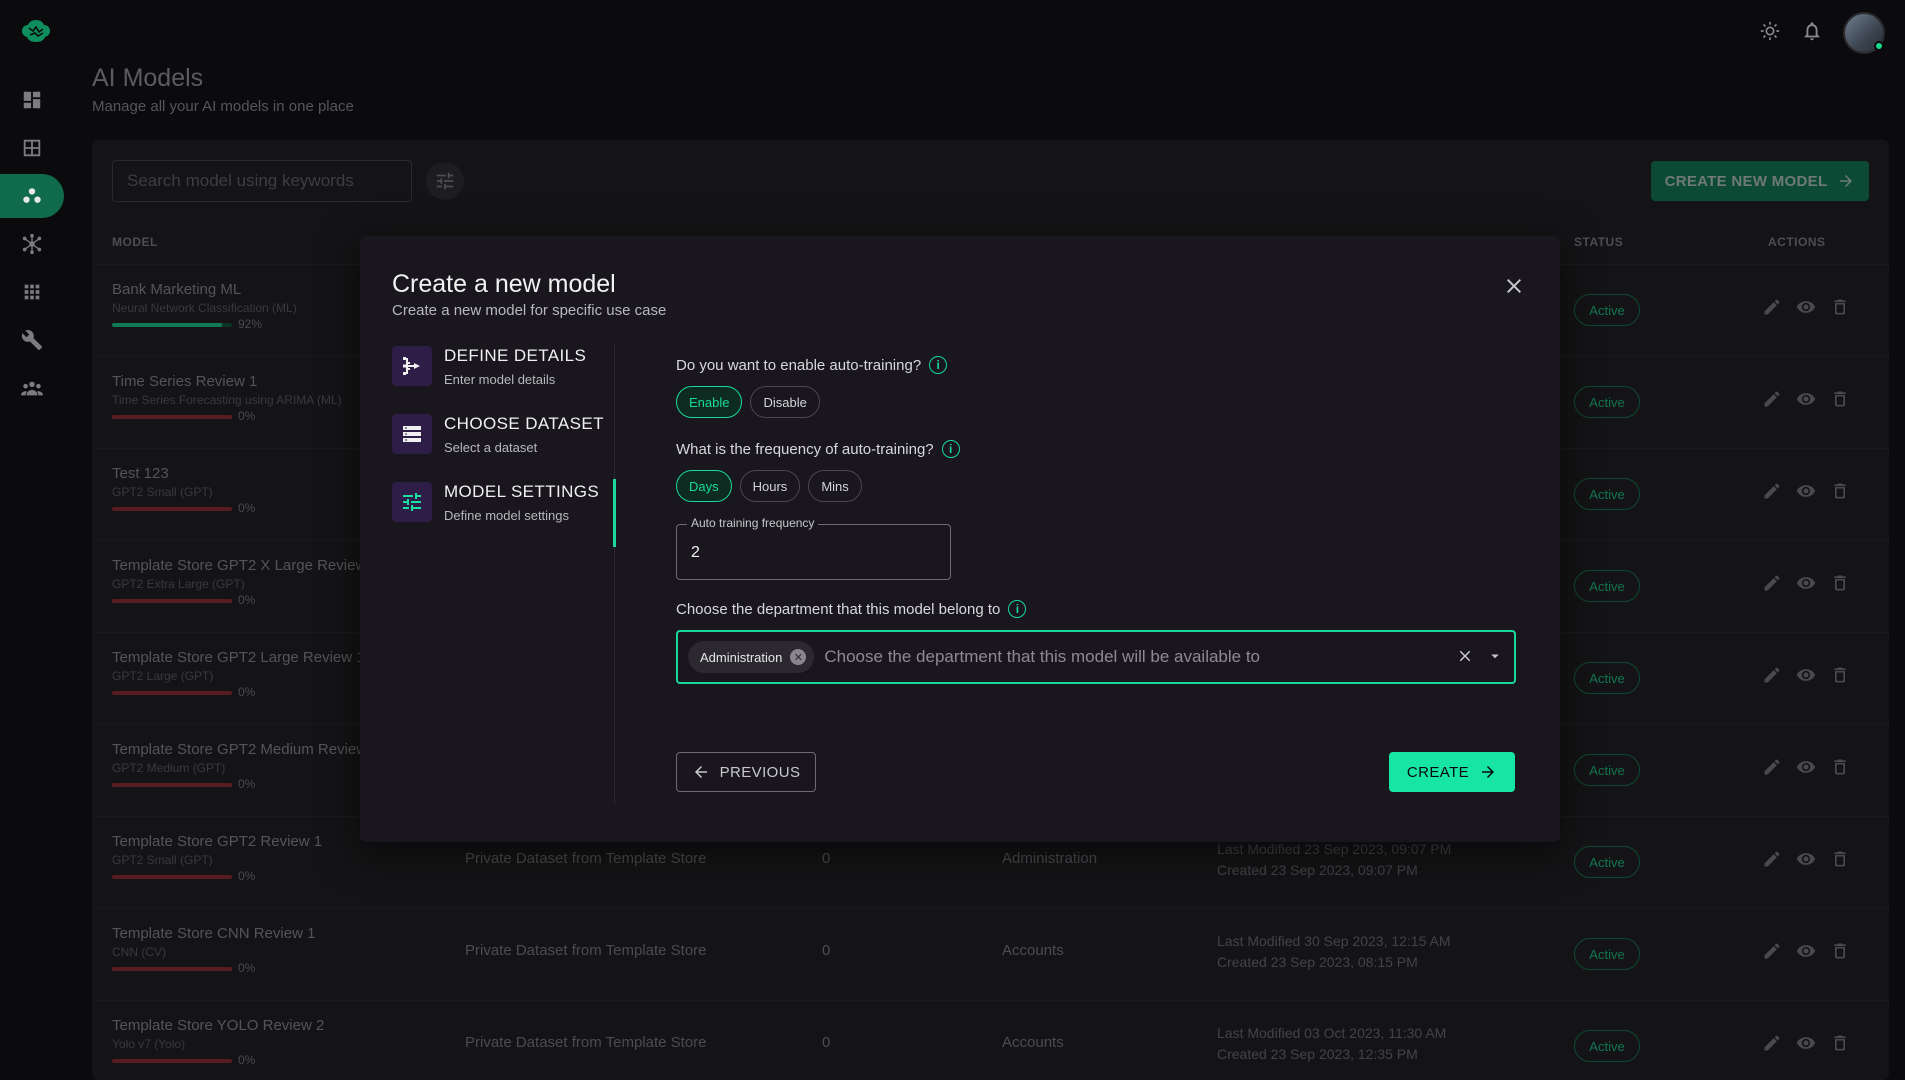 The height and width of the screenshot is (1080, 1905). Describe the element at coordinates (32, 388) in the screenshot. I see `sidebar-item-team` at that location.